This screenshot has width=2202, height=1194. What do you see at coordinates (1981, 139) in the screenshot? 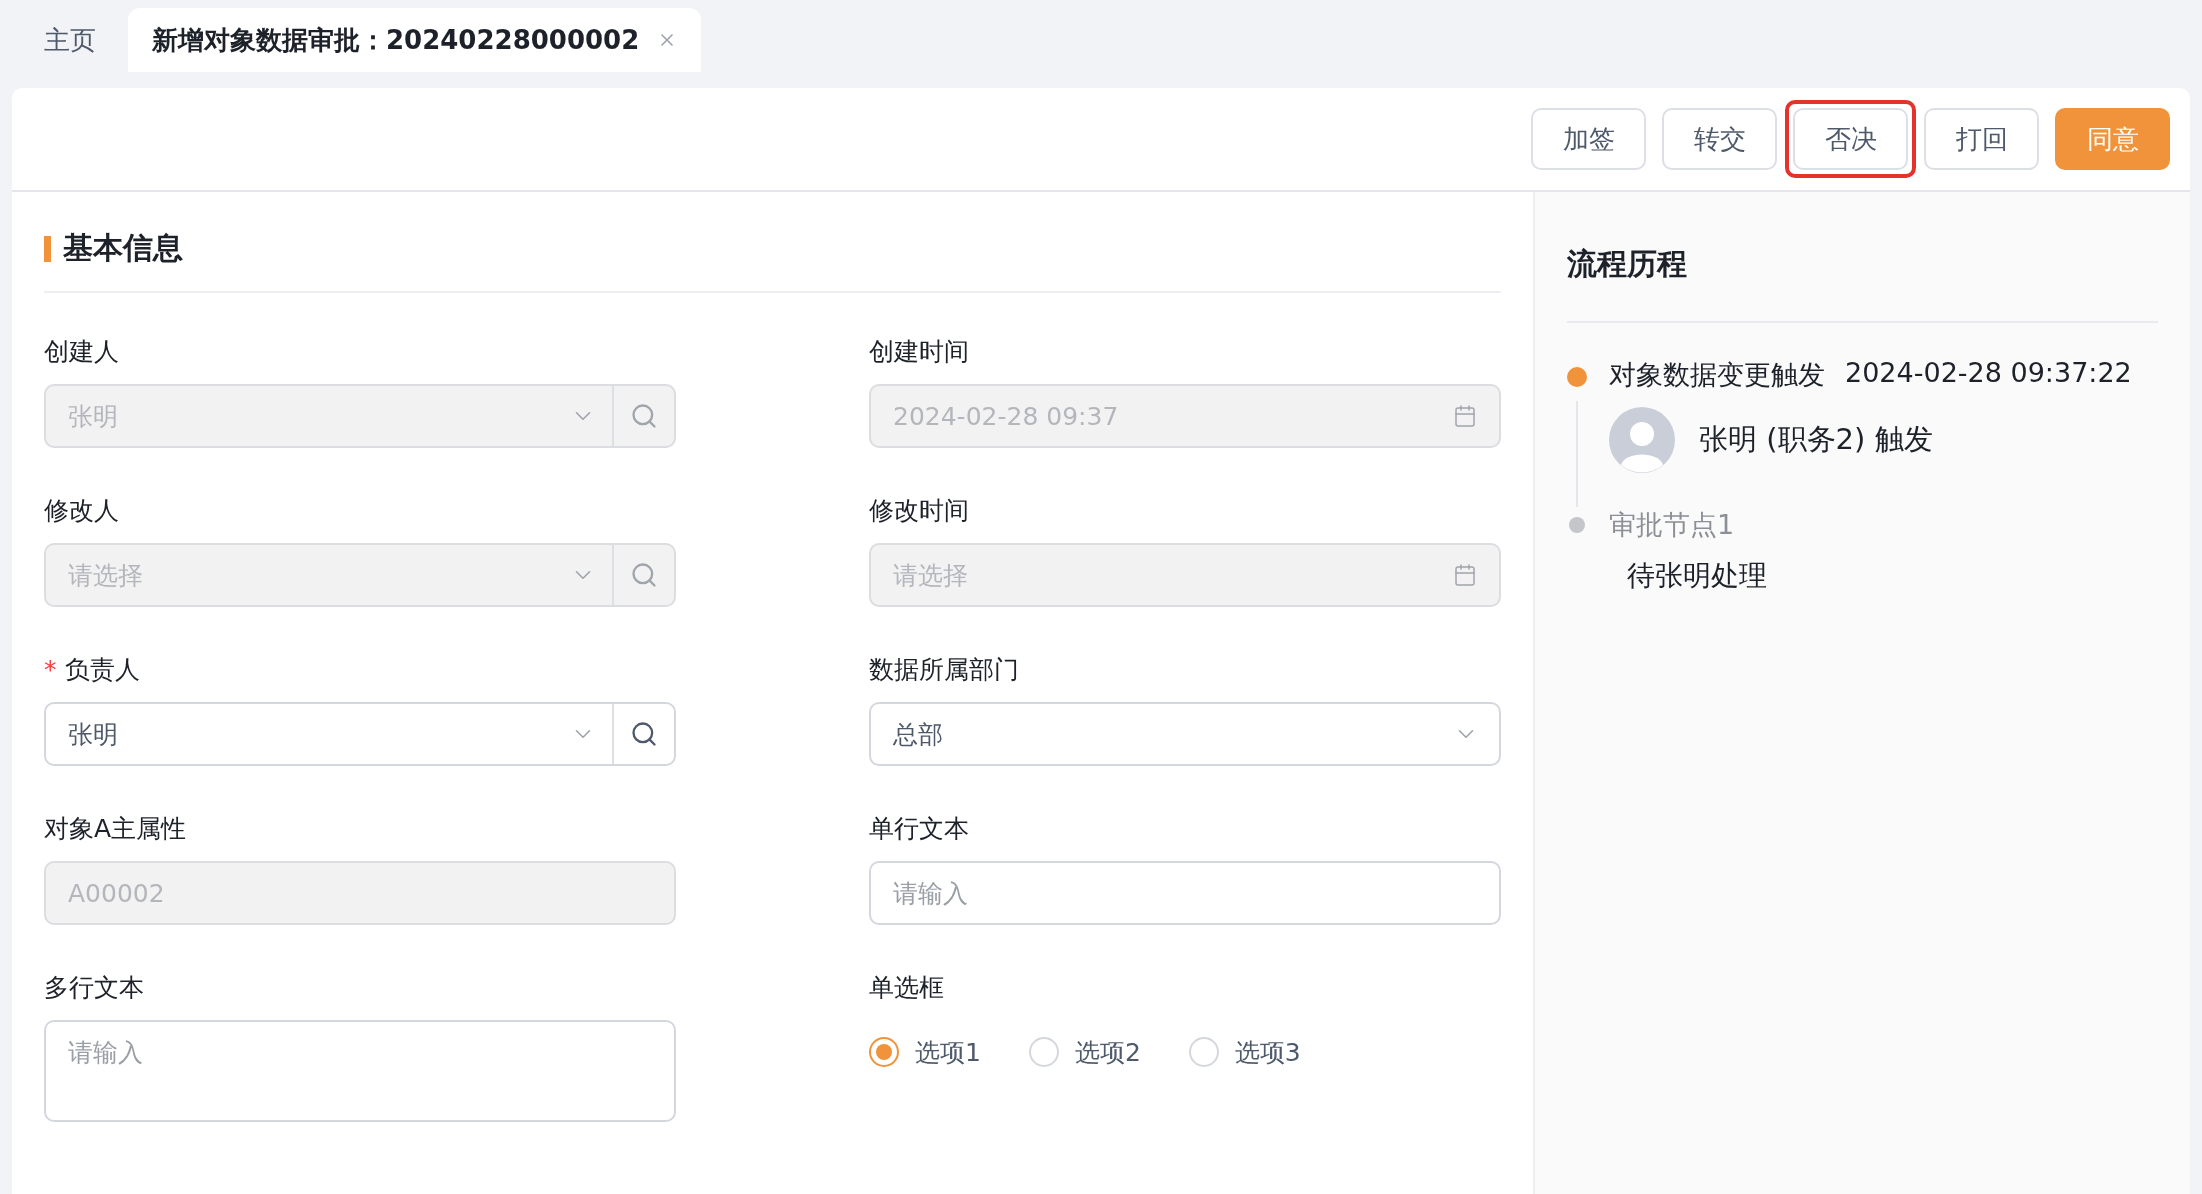
I see `action-button: 打回` at bounding box center [1981, 139].